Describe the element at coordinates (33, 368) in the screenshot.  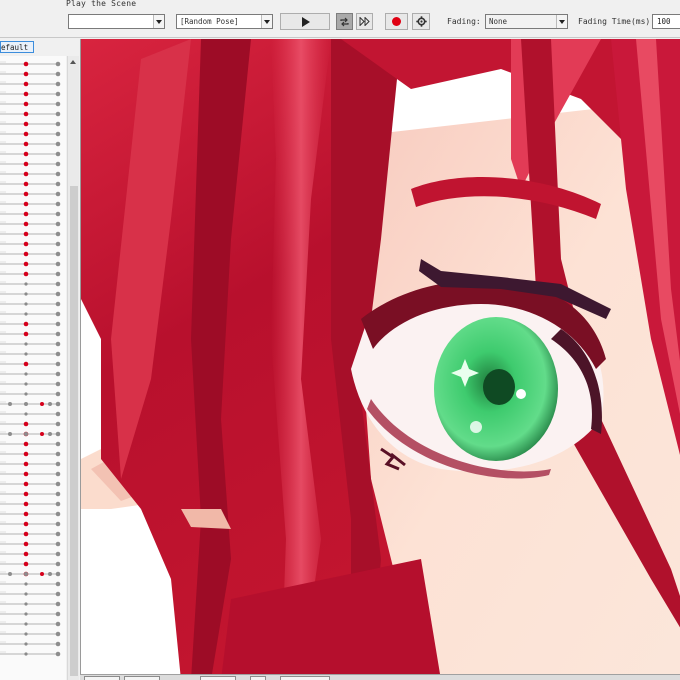
I see `parameter-sliders` at that location.